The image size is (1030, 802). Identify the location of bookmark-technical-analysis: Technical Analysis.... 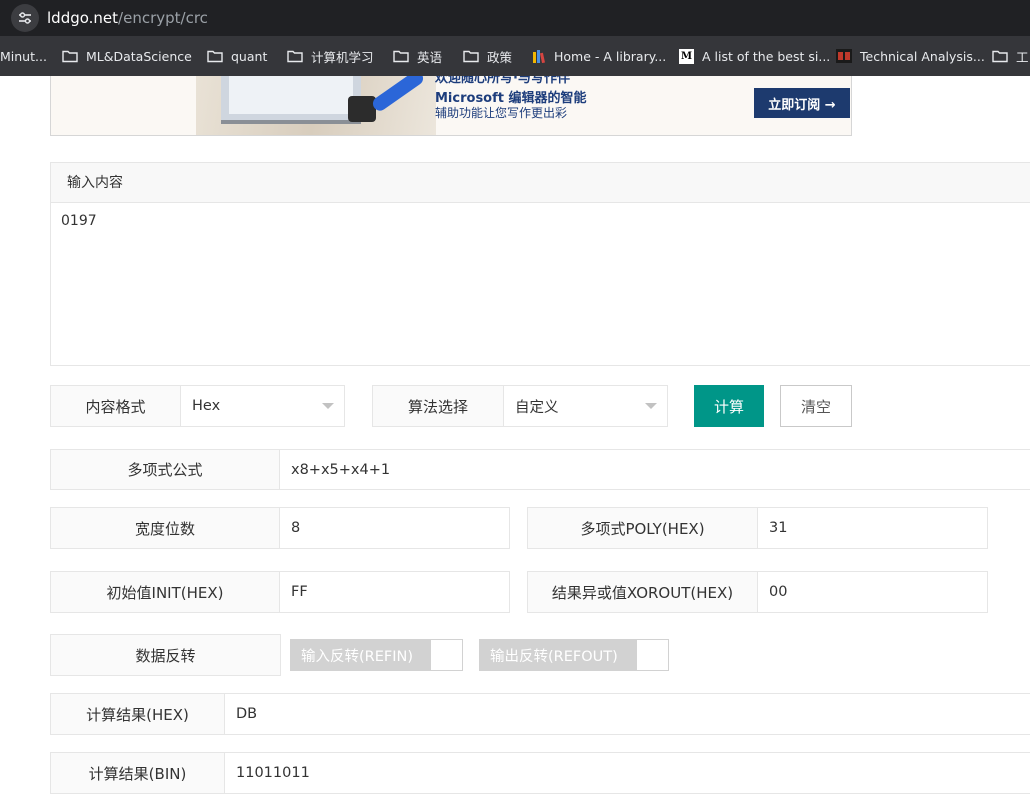
(910, 56).